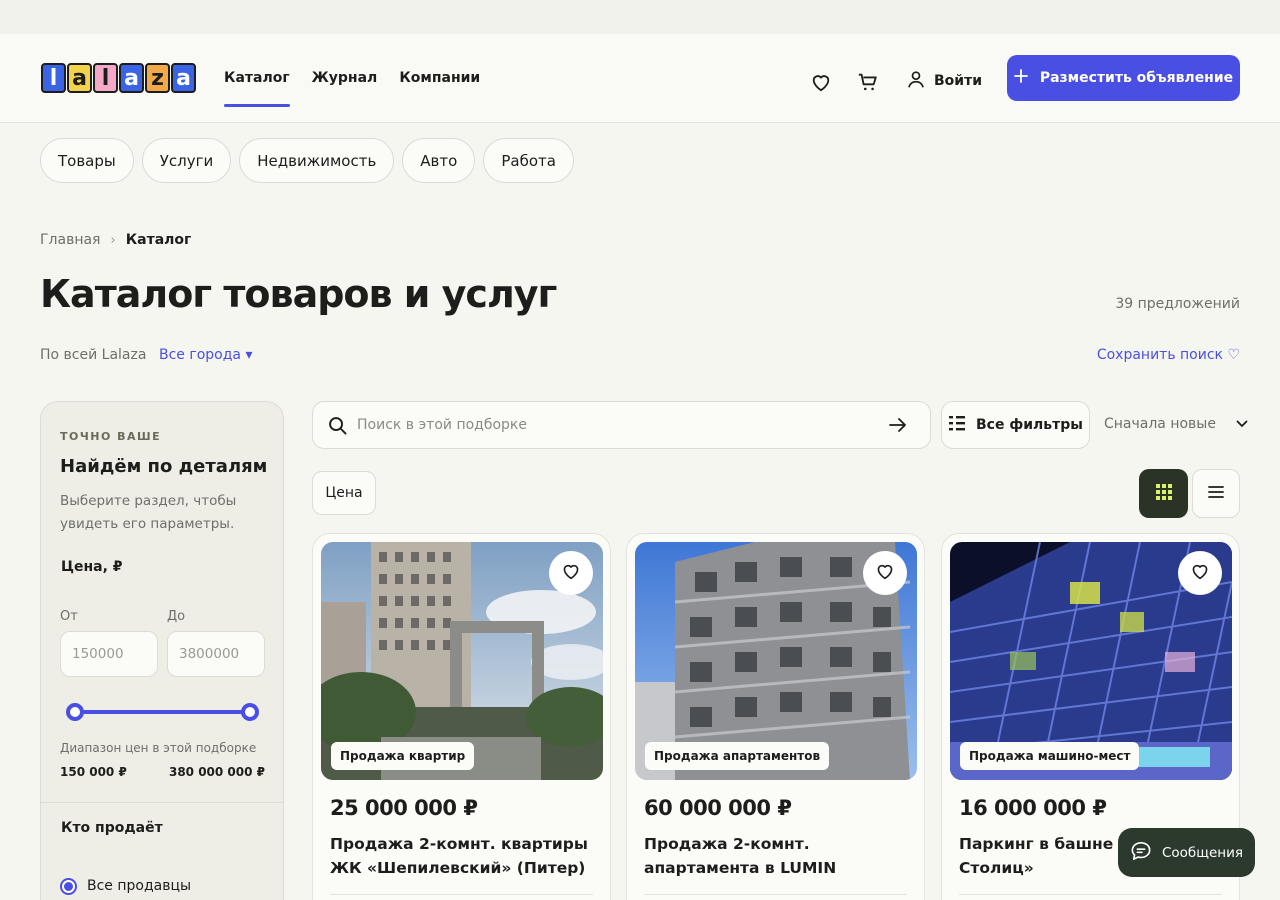  Describe the element at coordinates (1242, 424) in the screenshot. I see `chevron-down-icon` at that location.